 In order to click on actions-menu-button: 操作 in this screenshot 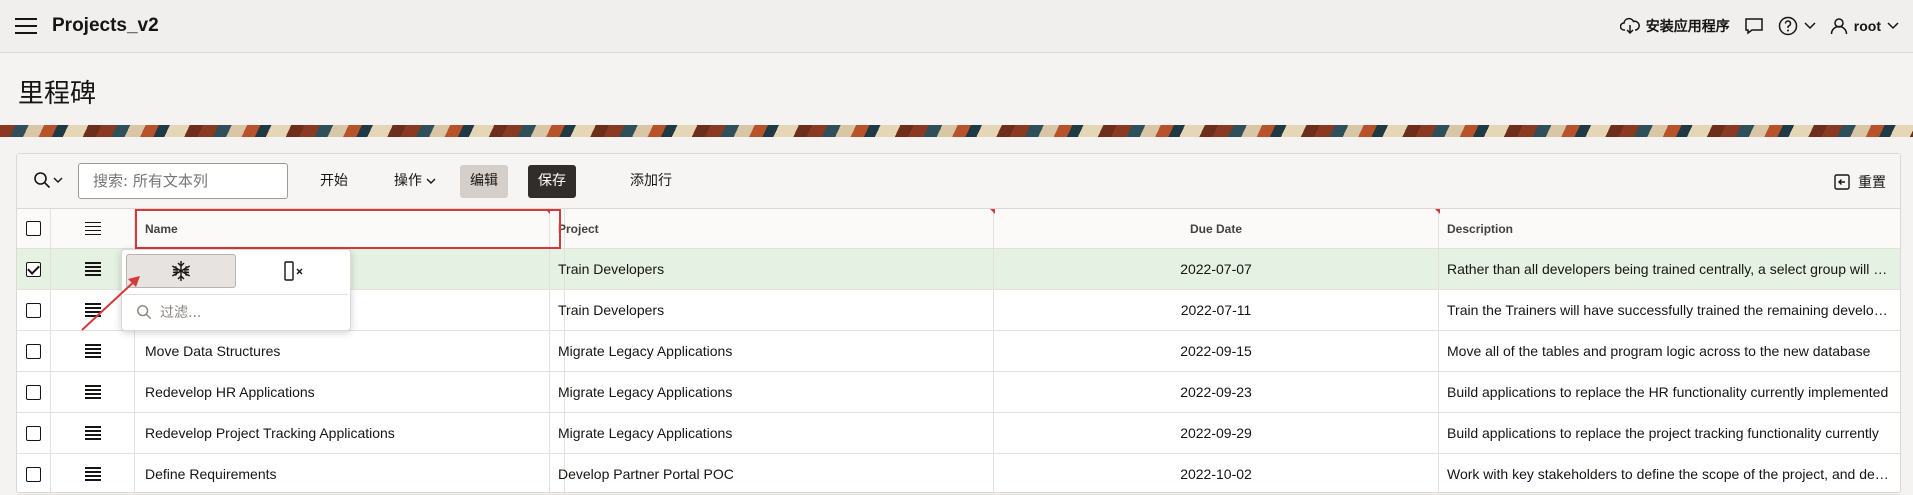, I will do `click(415, 181)`.